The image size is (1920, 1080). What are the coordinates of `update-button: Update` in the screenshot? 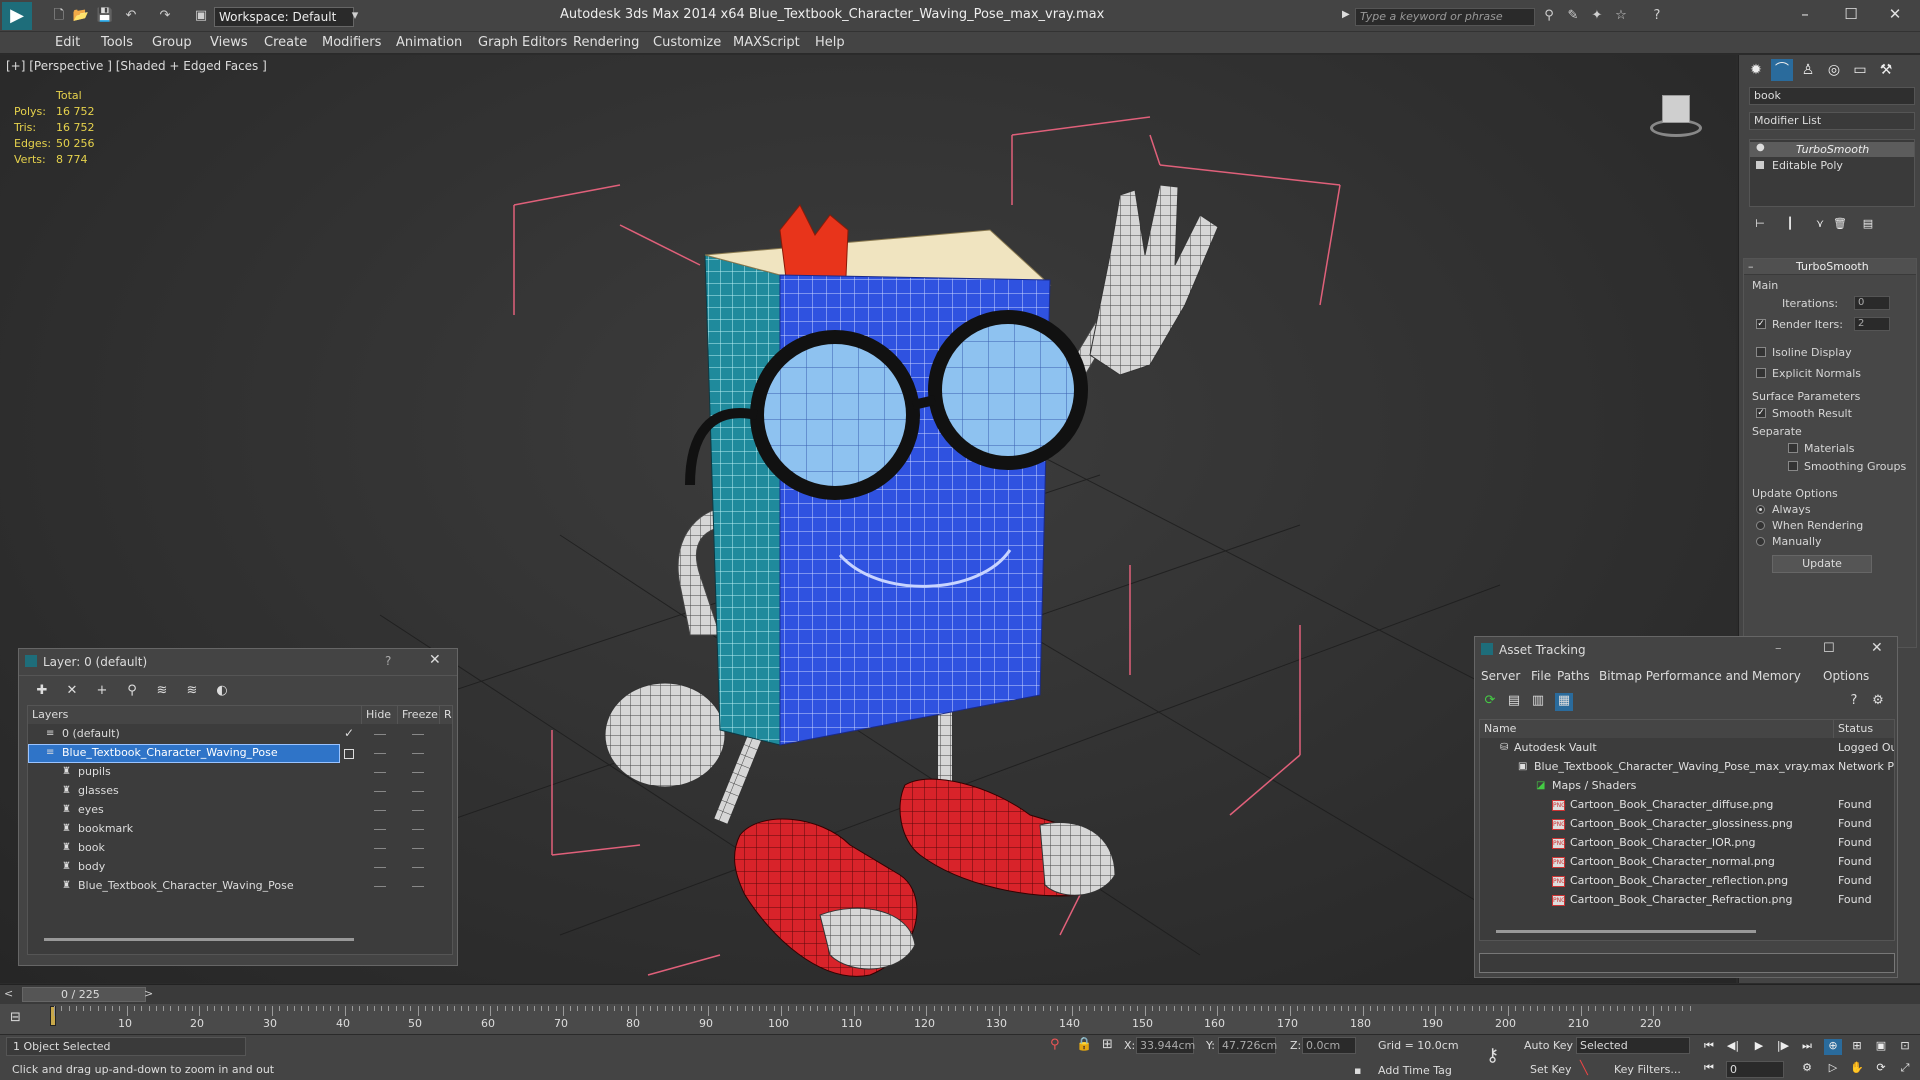 It's located at (1822, 564).